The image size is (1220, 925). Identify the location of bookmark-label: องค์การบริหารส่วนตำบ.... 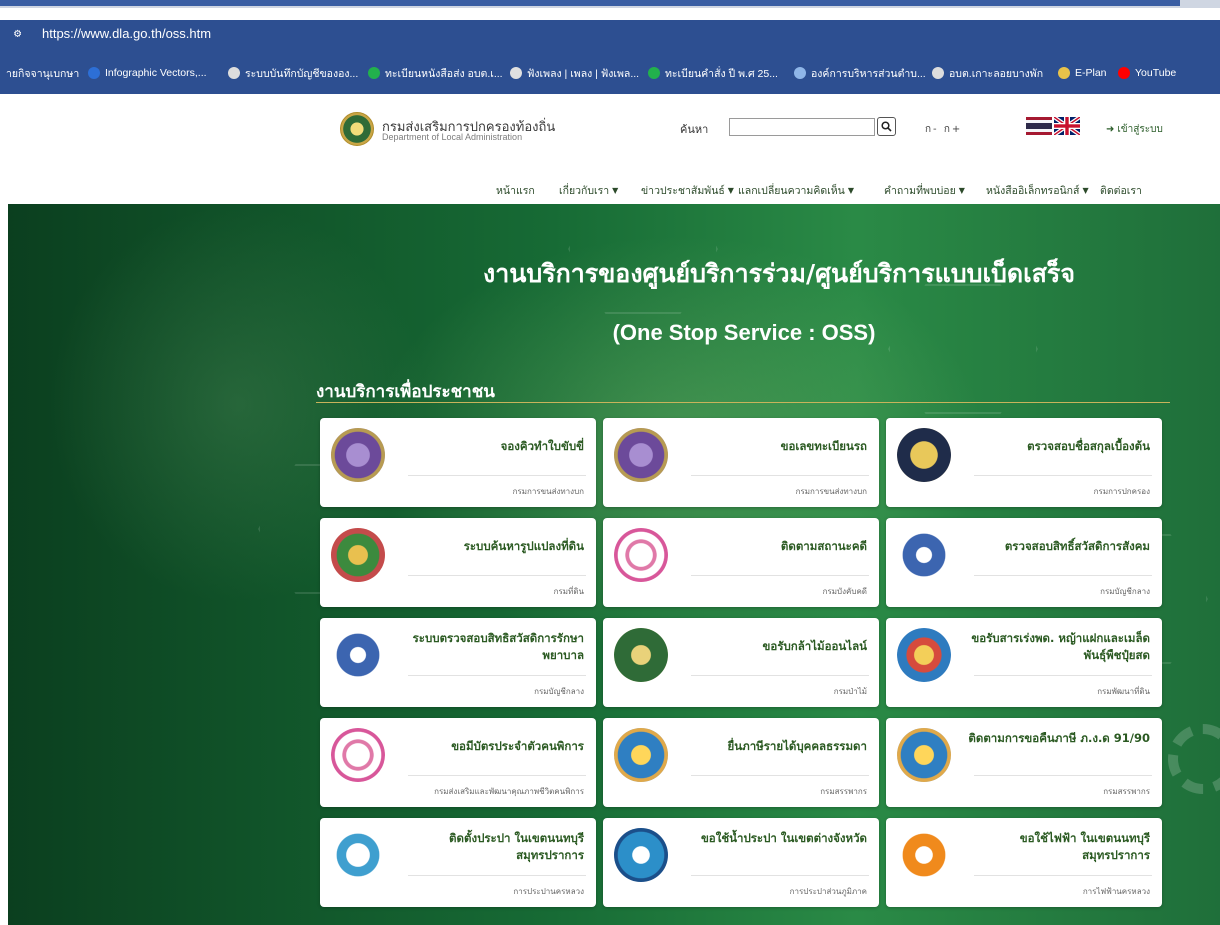
(868, 73).